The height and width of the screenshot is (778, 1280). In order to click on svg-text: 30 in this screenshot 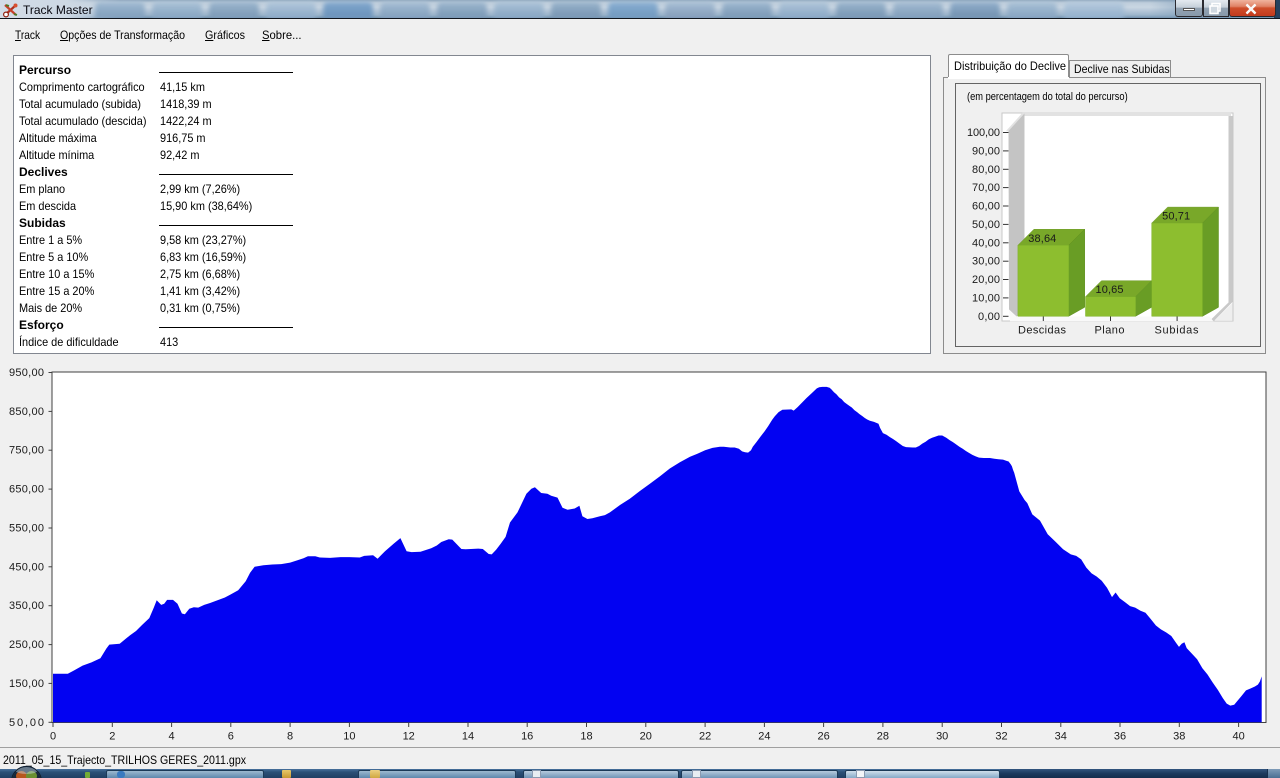, I will do `click(942, 737)`.